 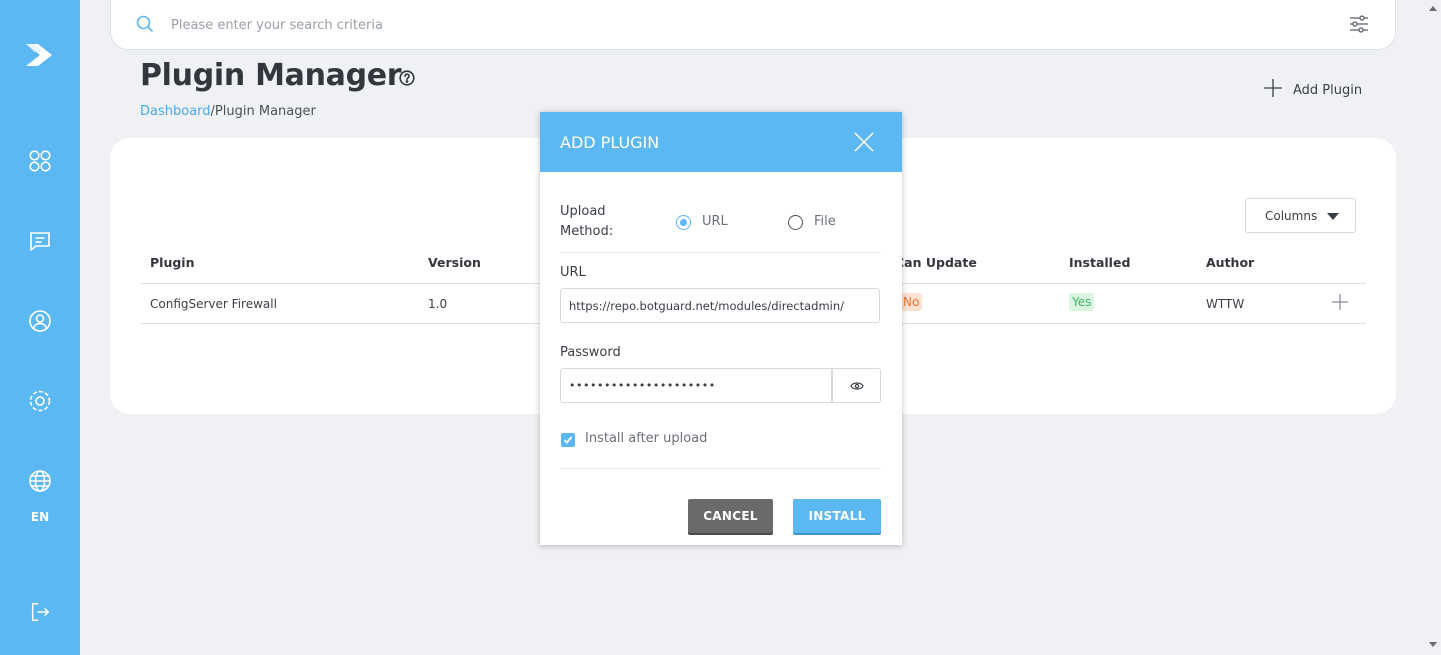 I want to click on toggle-password-visibility-button, so click(x=856, y=385).